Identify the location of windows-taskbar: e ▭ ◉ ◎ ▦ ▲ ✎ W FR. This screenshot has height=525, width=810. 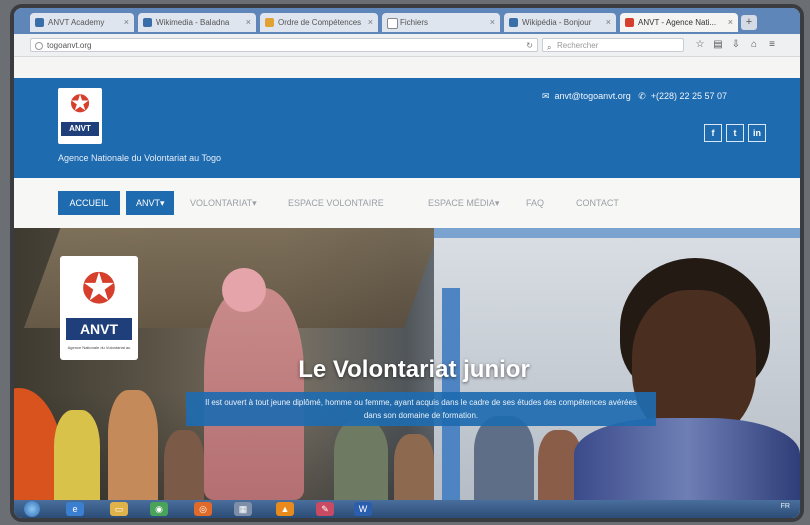
(407, 509).